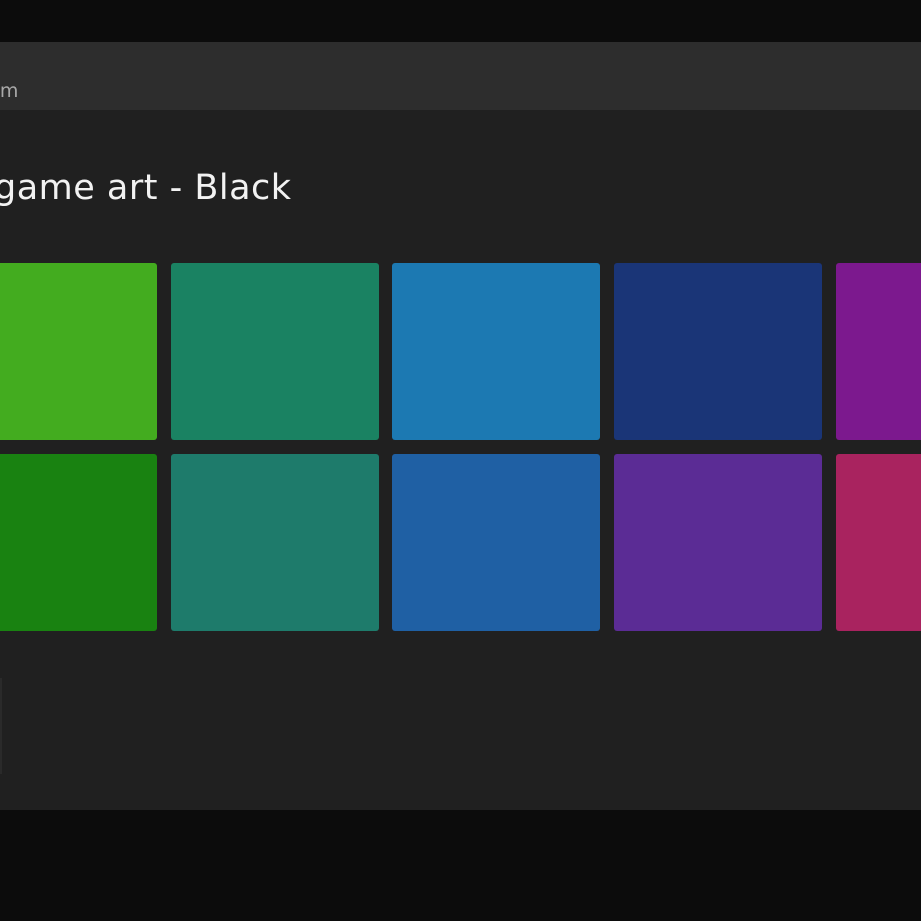 The image size is (921, 921). What do you see at coordinates (878, 351) in the screenshot?
I see `tile-purple-magenta` at bounding box center [878, 351].